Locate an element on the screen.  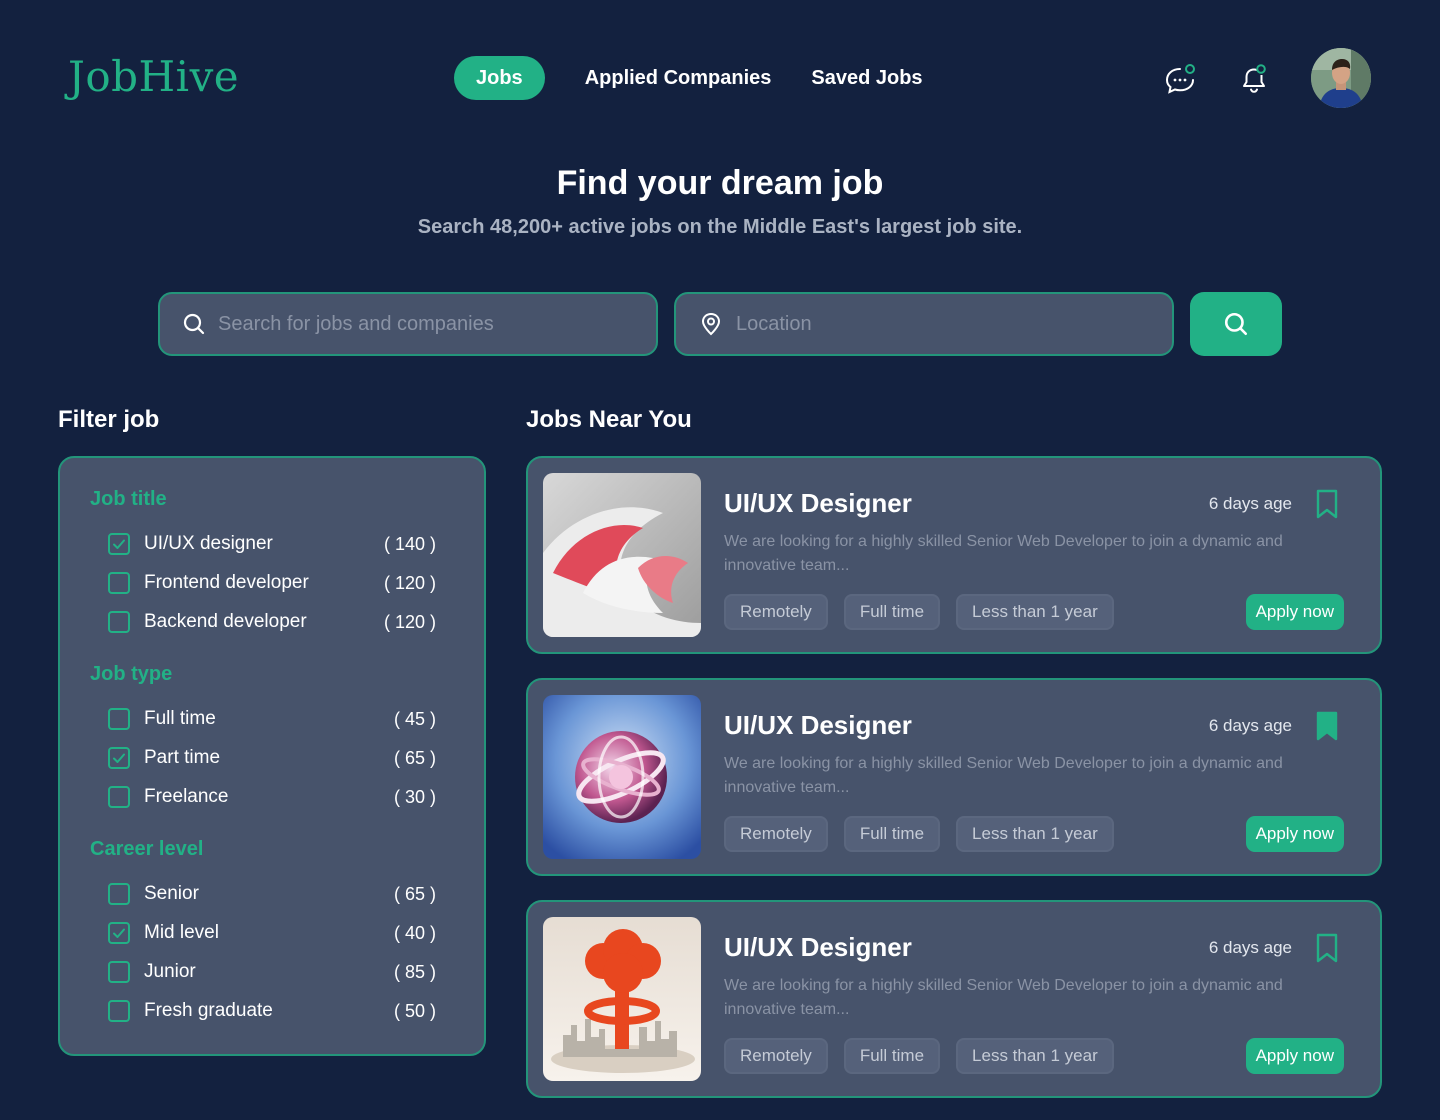
filter-option-ui-ux-designer: UI/UX designer ( 140 ) is located at coordinates (272, 544).